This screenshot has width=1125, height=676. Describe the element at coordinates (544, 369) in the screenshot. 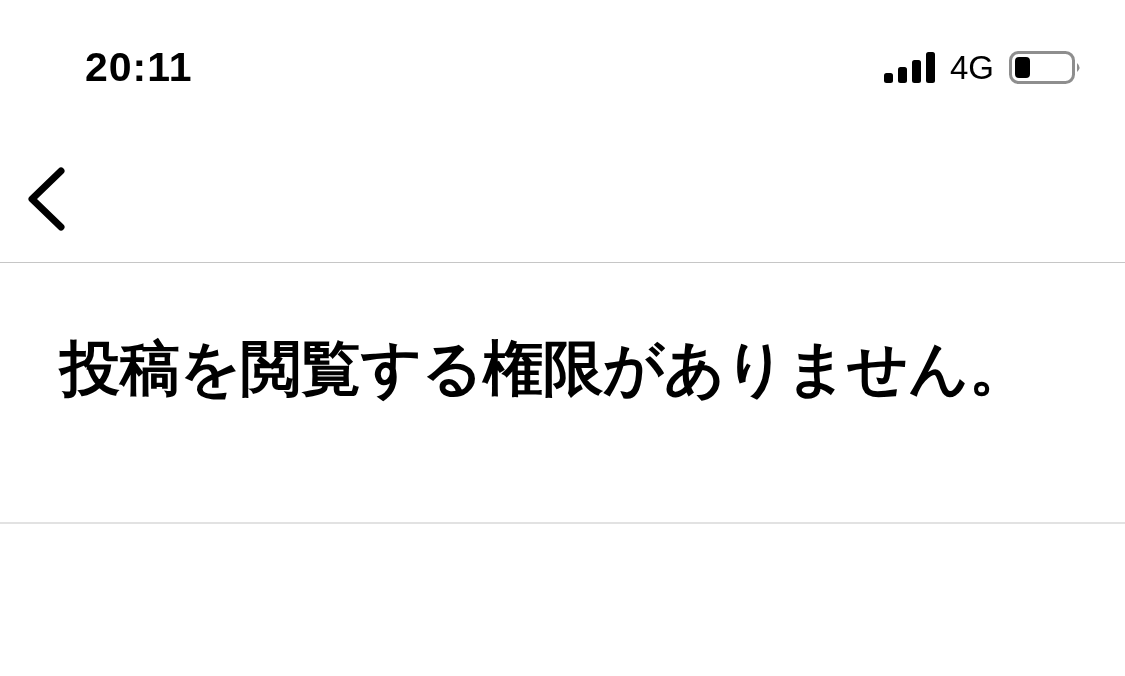

I see `permission-message: 投稿を閲覧する権限がありません。` at that location.